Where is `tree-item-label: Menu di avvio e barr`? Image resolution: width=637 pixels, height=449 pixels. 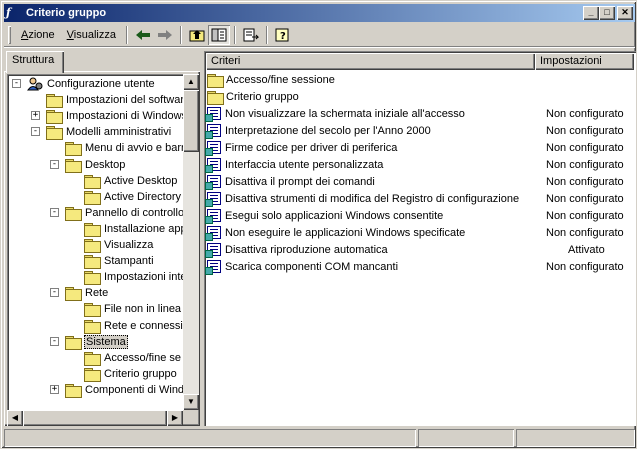 tree-item-label: Menu di avvio e barr is located at coordinates (134, 148).